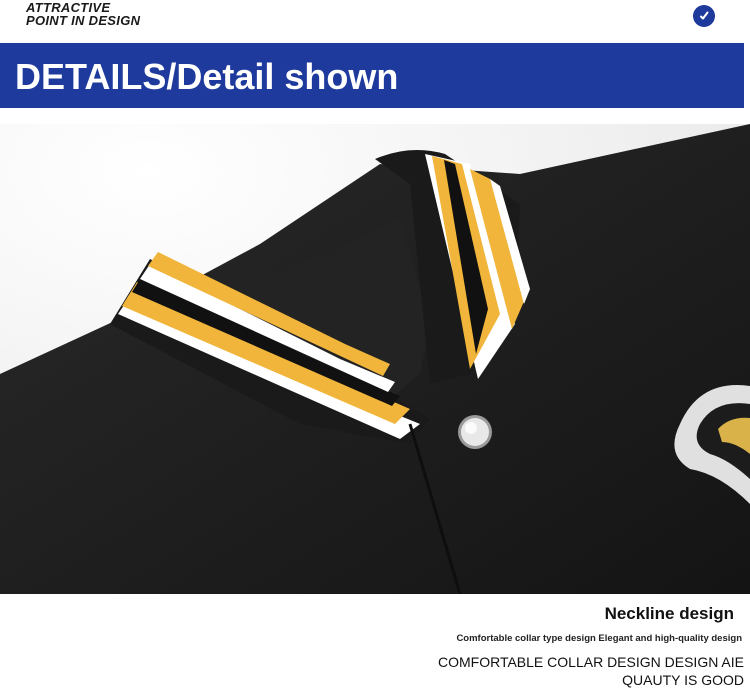 Image resolution: width=750 pixels, height=696 pixels. I want to click on tagline: ATTRACTIVE POINT IN DESIGN, so click(83, 14).